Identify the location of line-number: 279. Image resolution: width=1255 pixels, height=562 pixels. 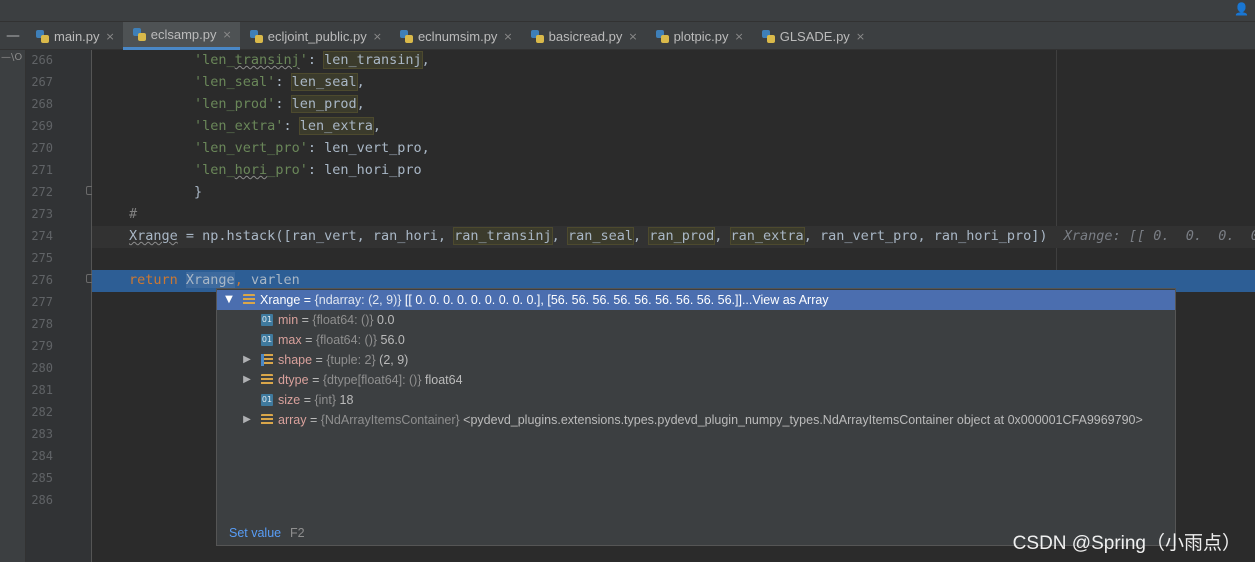
(42, 346).